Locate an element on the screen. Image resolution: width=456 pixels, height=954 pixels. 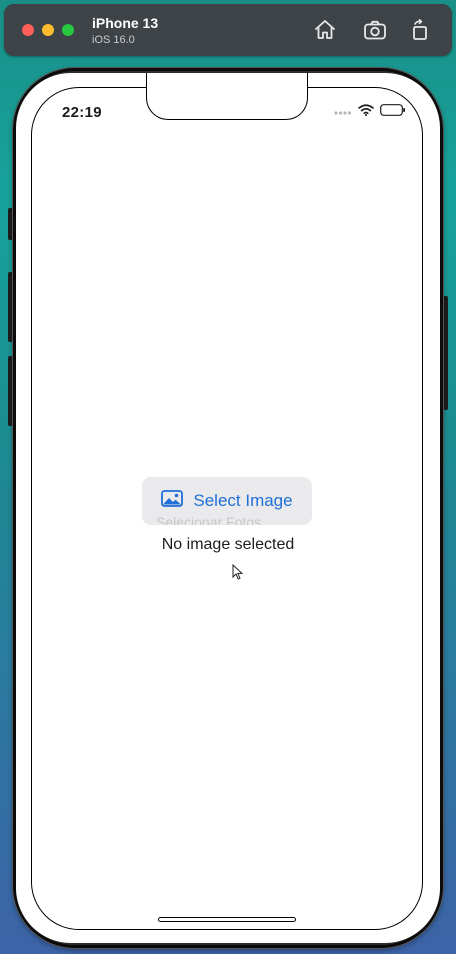
empty-state-label: No image selected is located at coordinates (228, 544).